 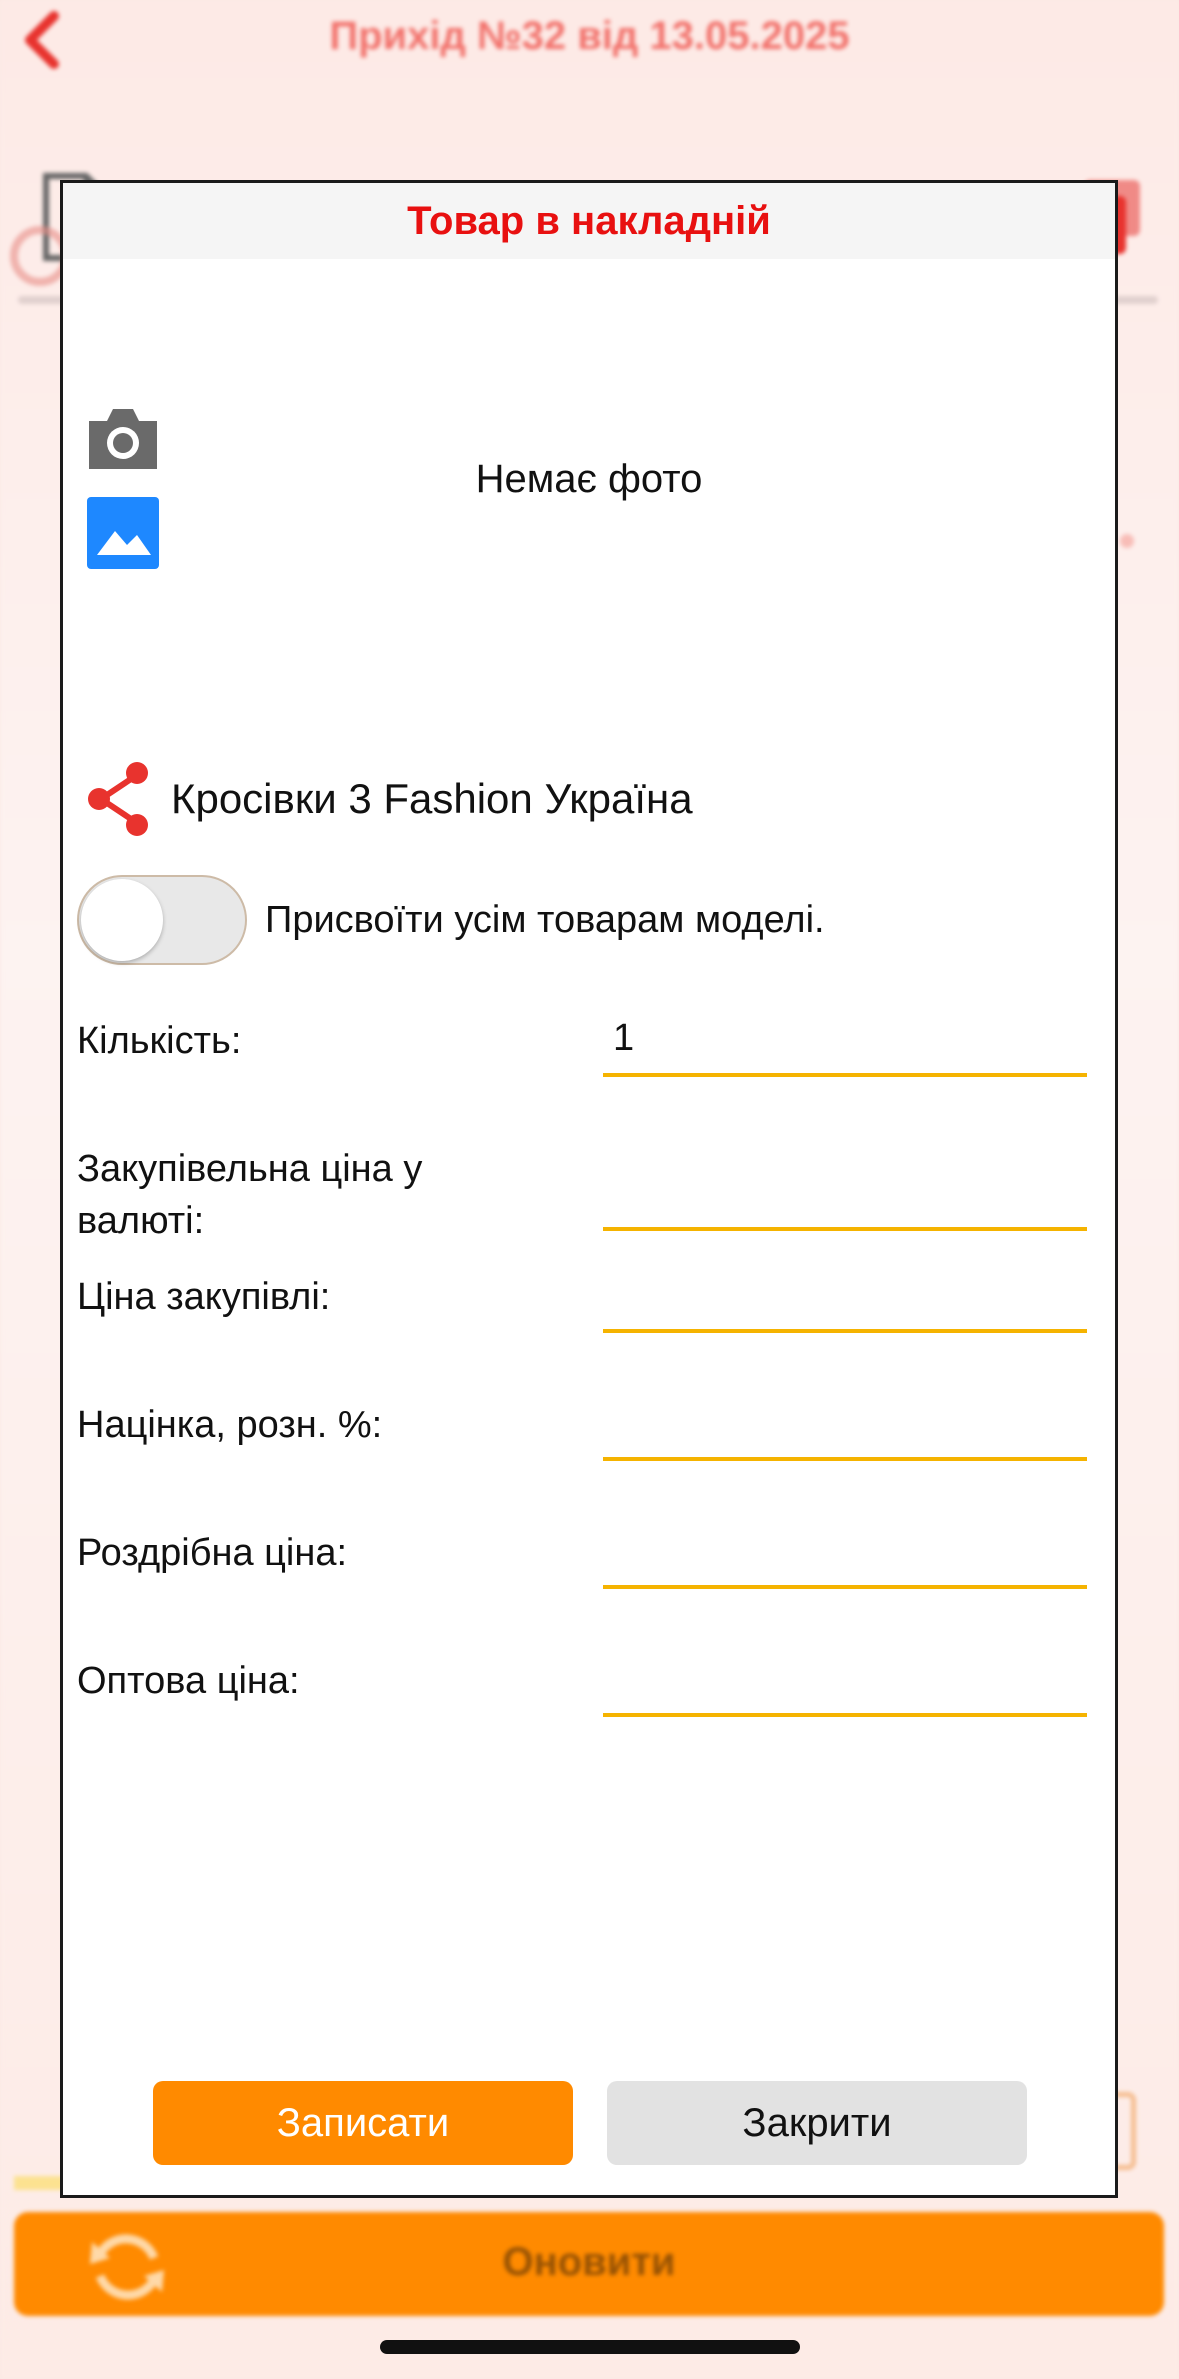 What do you see at coordinates (119, 799) in the screenshot?
I see `share-icon` at bounding box center [119, 799].